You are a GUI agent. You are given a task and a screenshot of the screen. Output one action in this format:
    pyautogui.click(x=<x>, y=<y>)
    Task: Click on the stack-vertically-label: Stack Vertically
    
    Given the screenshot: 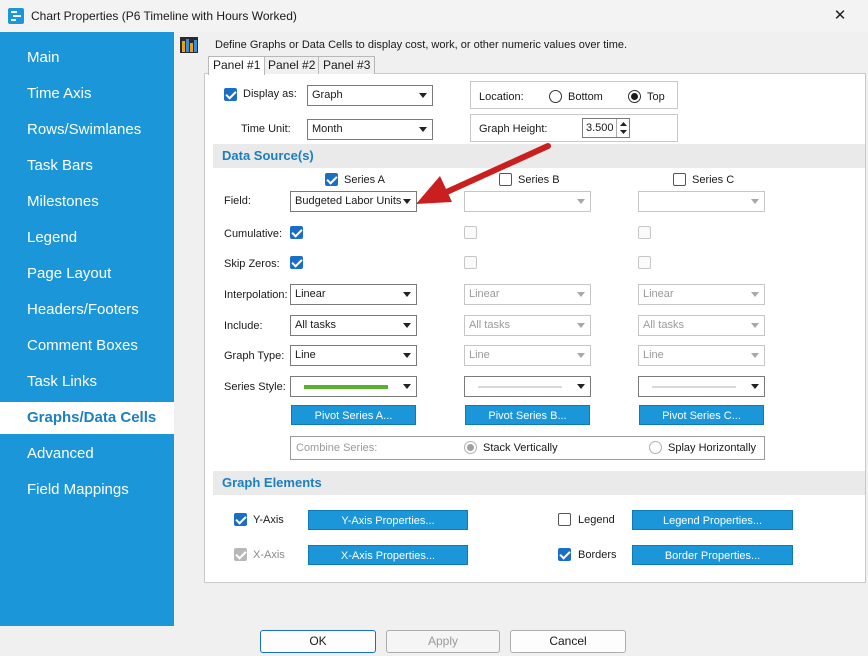 What is the action you would take?
    pyautogui.click(x=520, y=448)
    